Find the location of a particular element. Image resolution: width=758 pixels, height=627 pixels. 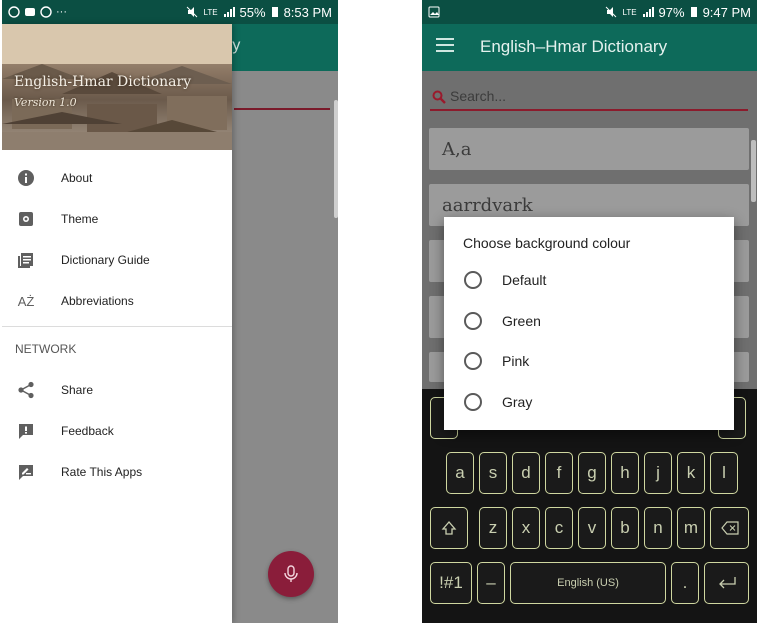

shift-icon is located at coordinates (449, 528).